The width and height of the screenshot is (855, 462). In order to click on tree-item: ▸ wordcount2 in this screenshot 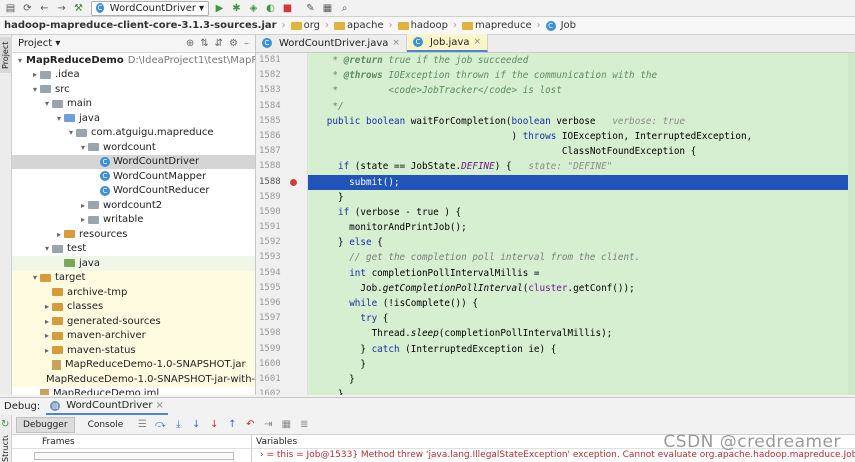, I will do `click(133, 205)`.